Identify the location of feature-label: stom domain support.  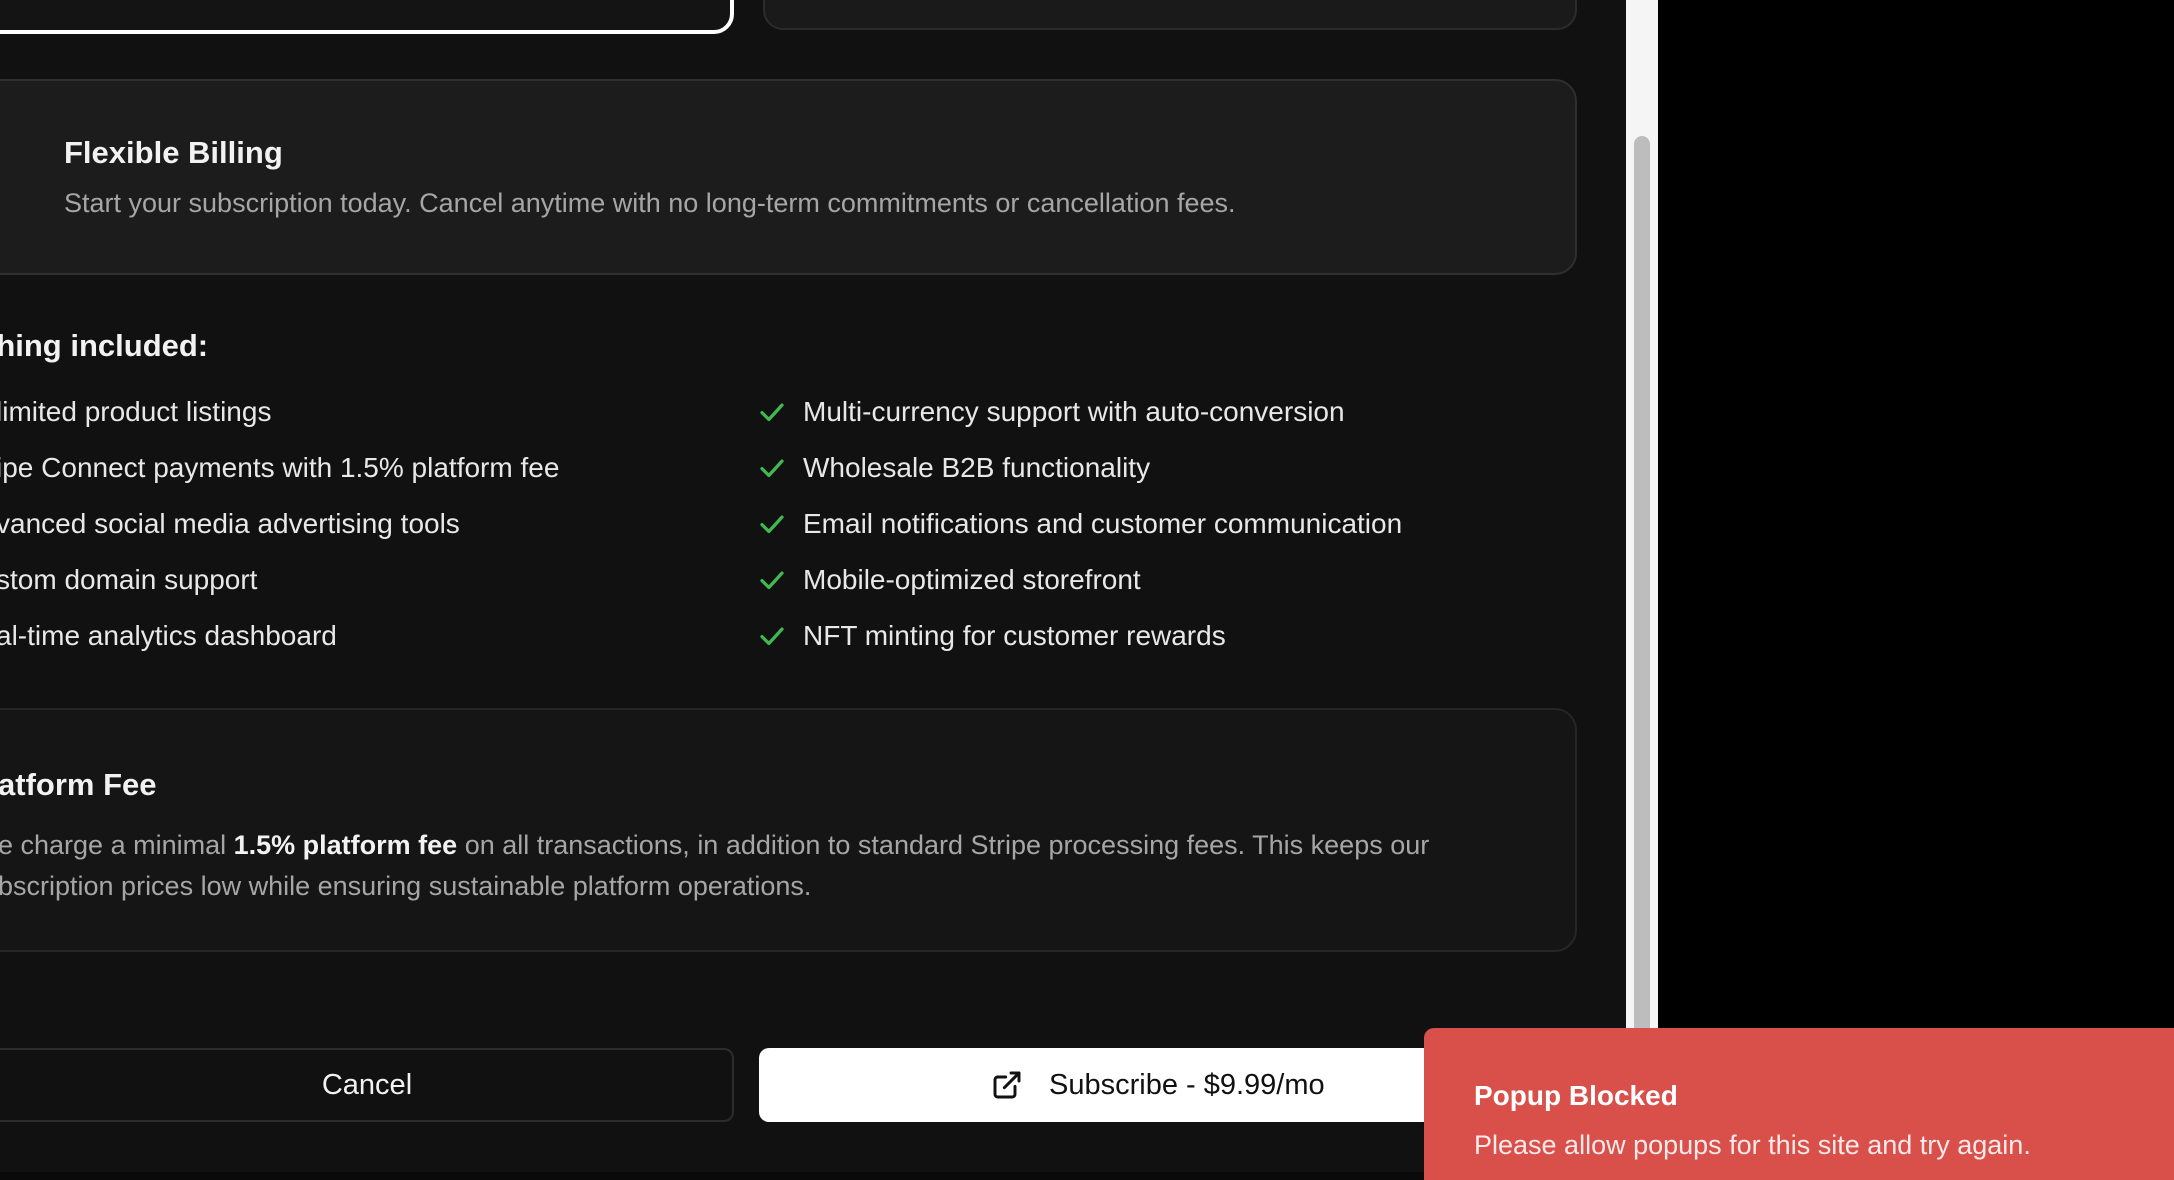
(129, 579).